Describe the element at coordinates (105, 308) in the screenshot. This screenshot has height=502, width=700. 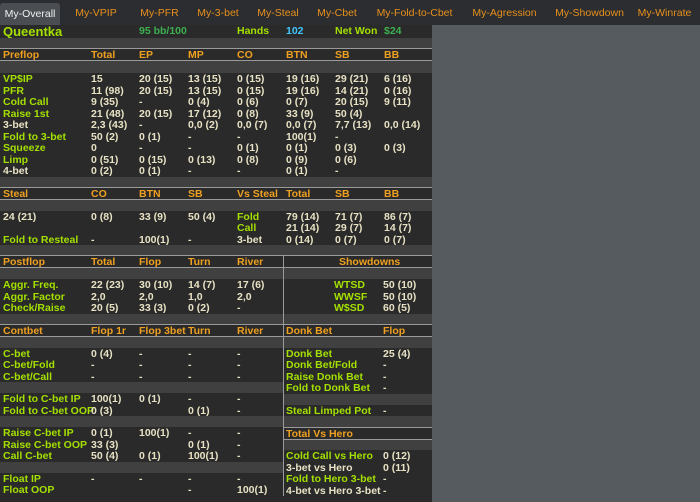
I see `stat-value: 20 (5)` at that location.